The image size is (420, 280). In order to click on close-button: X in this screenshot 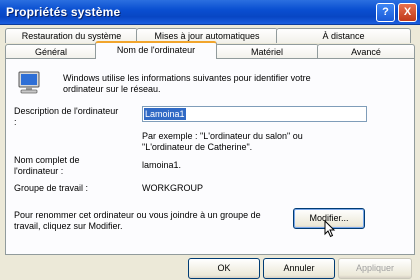, I will do `click(407, 12)`.